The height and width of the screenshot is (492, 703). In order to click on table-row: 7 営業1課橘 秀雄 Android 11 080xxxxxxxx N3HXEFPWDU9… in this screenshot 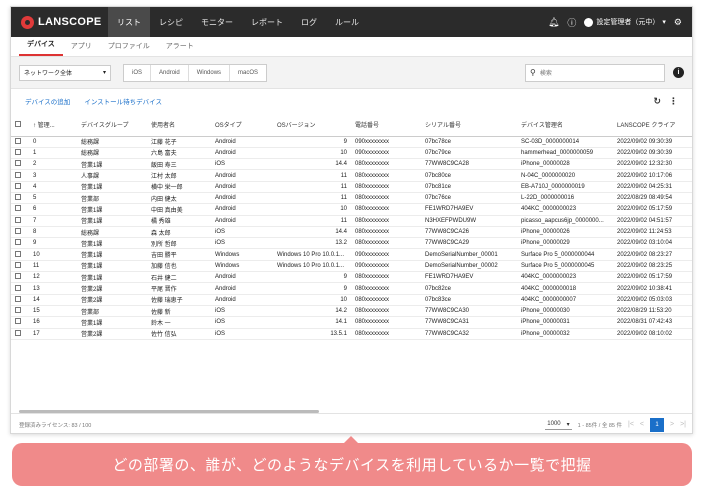, I will do `click(351, 221)`.